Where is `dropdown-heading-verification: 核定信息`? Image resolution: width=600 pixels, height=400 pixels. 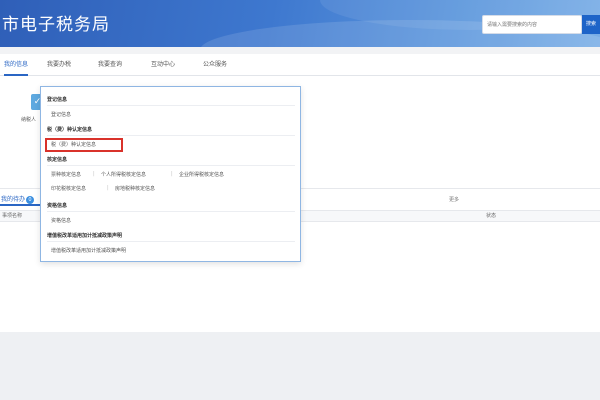 dropdown-heading-verification: 核定信息 is located at coordinates (57, 160).